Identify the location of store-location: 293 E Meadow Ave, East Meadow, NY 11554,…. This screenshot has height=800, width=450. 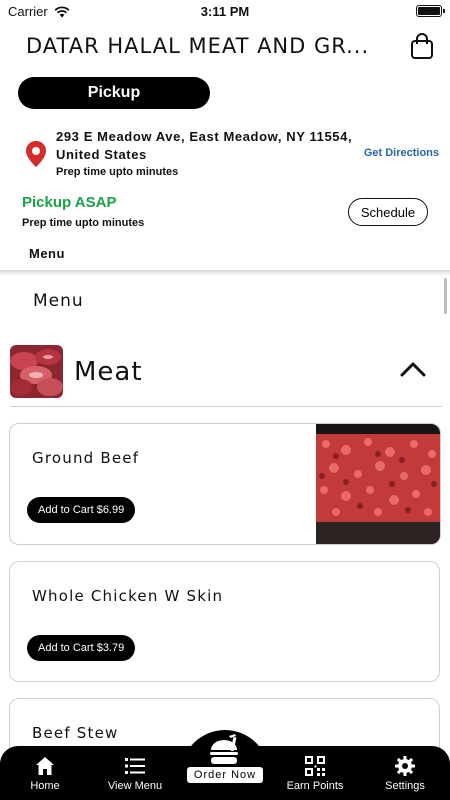
(225, 154).